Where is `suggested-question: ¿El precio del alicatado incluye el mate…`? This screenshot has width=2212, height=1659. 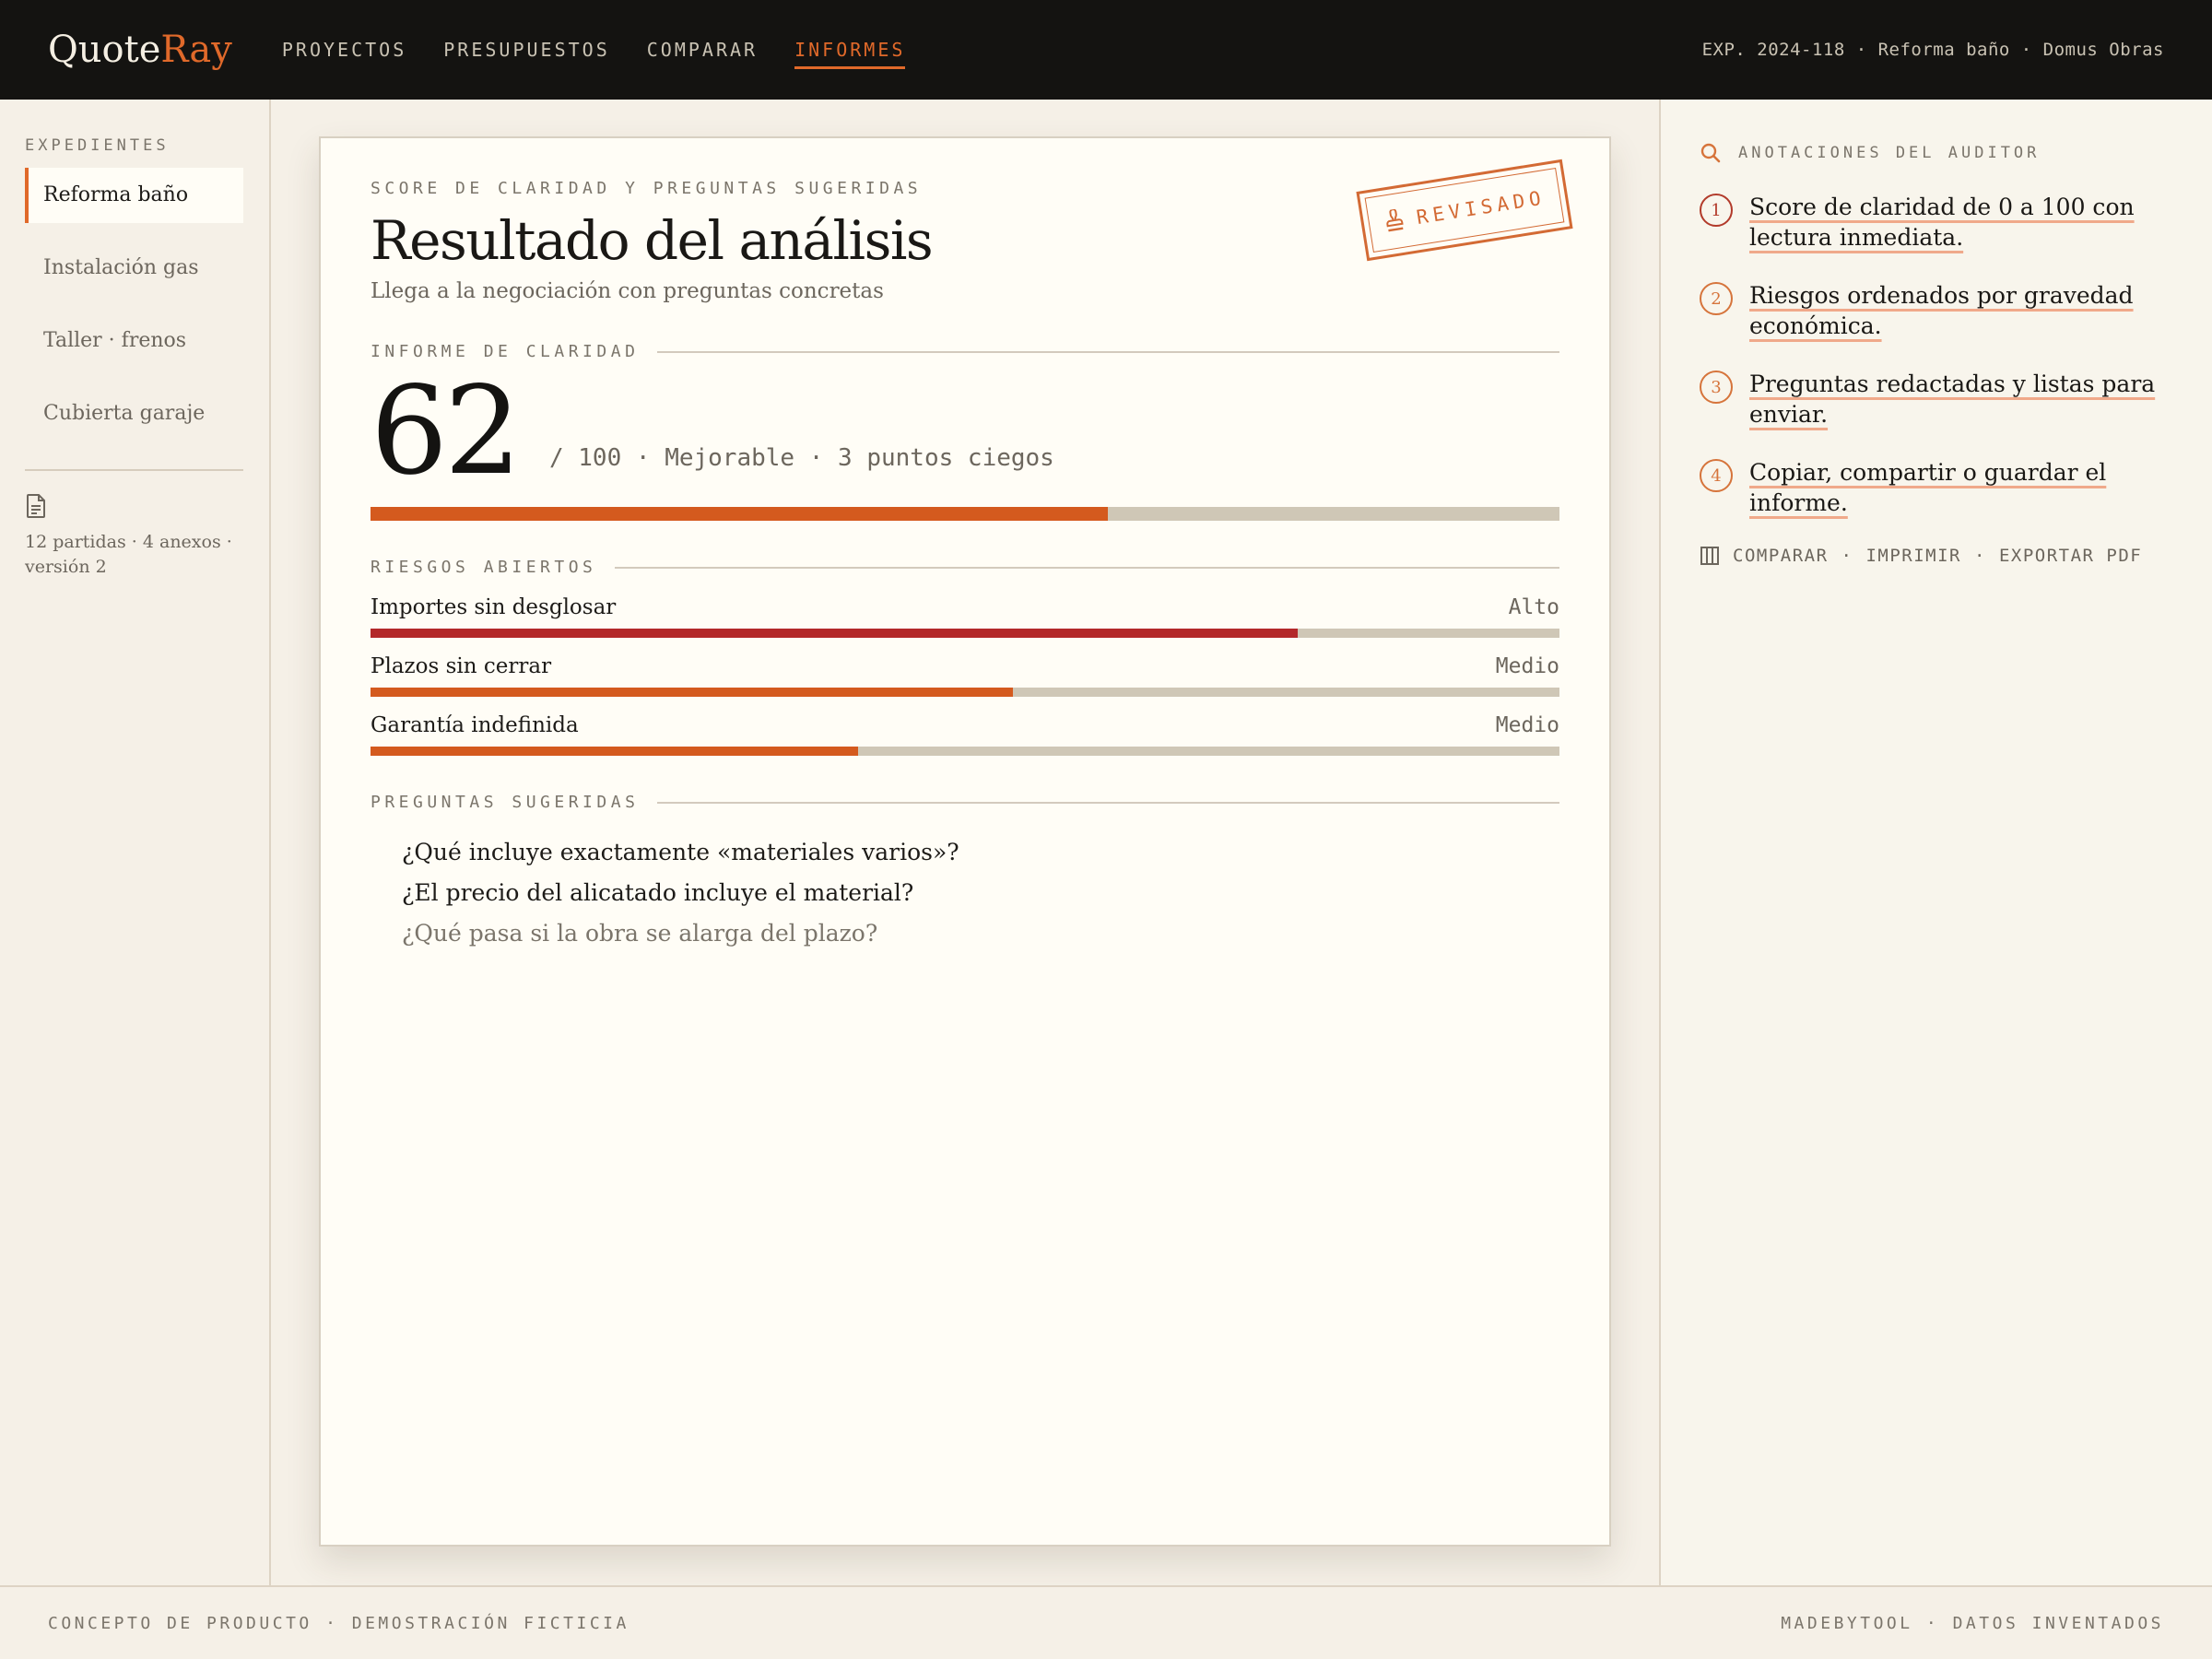
suggested-question: ¿El precio del alicatado incluye el mate… is located at coordinates (980, 893).